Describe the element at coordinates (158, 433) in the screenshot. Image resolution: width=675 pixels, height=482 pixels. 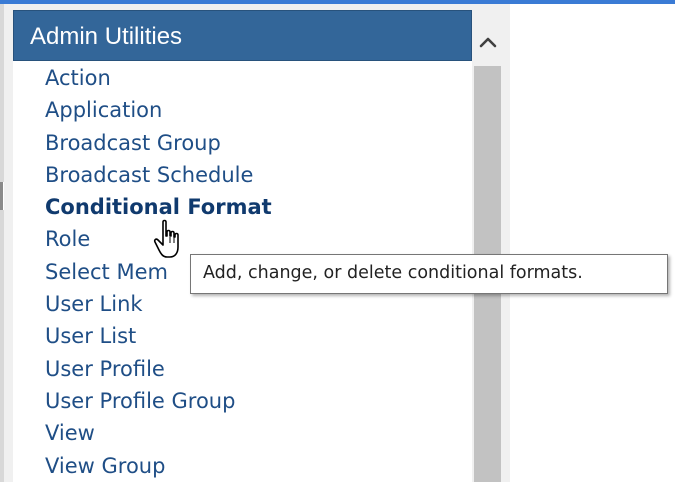
I see `menu-item-view: View` at that location.